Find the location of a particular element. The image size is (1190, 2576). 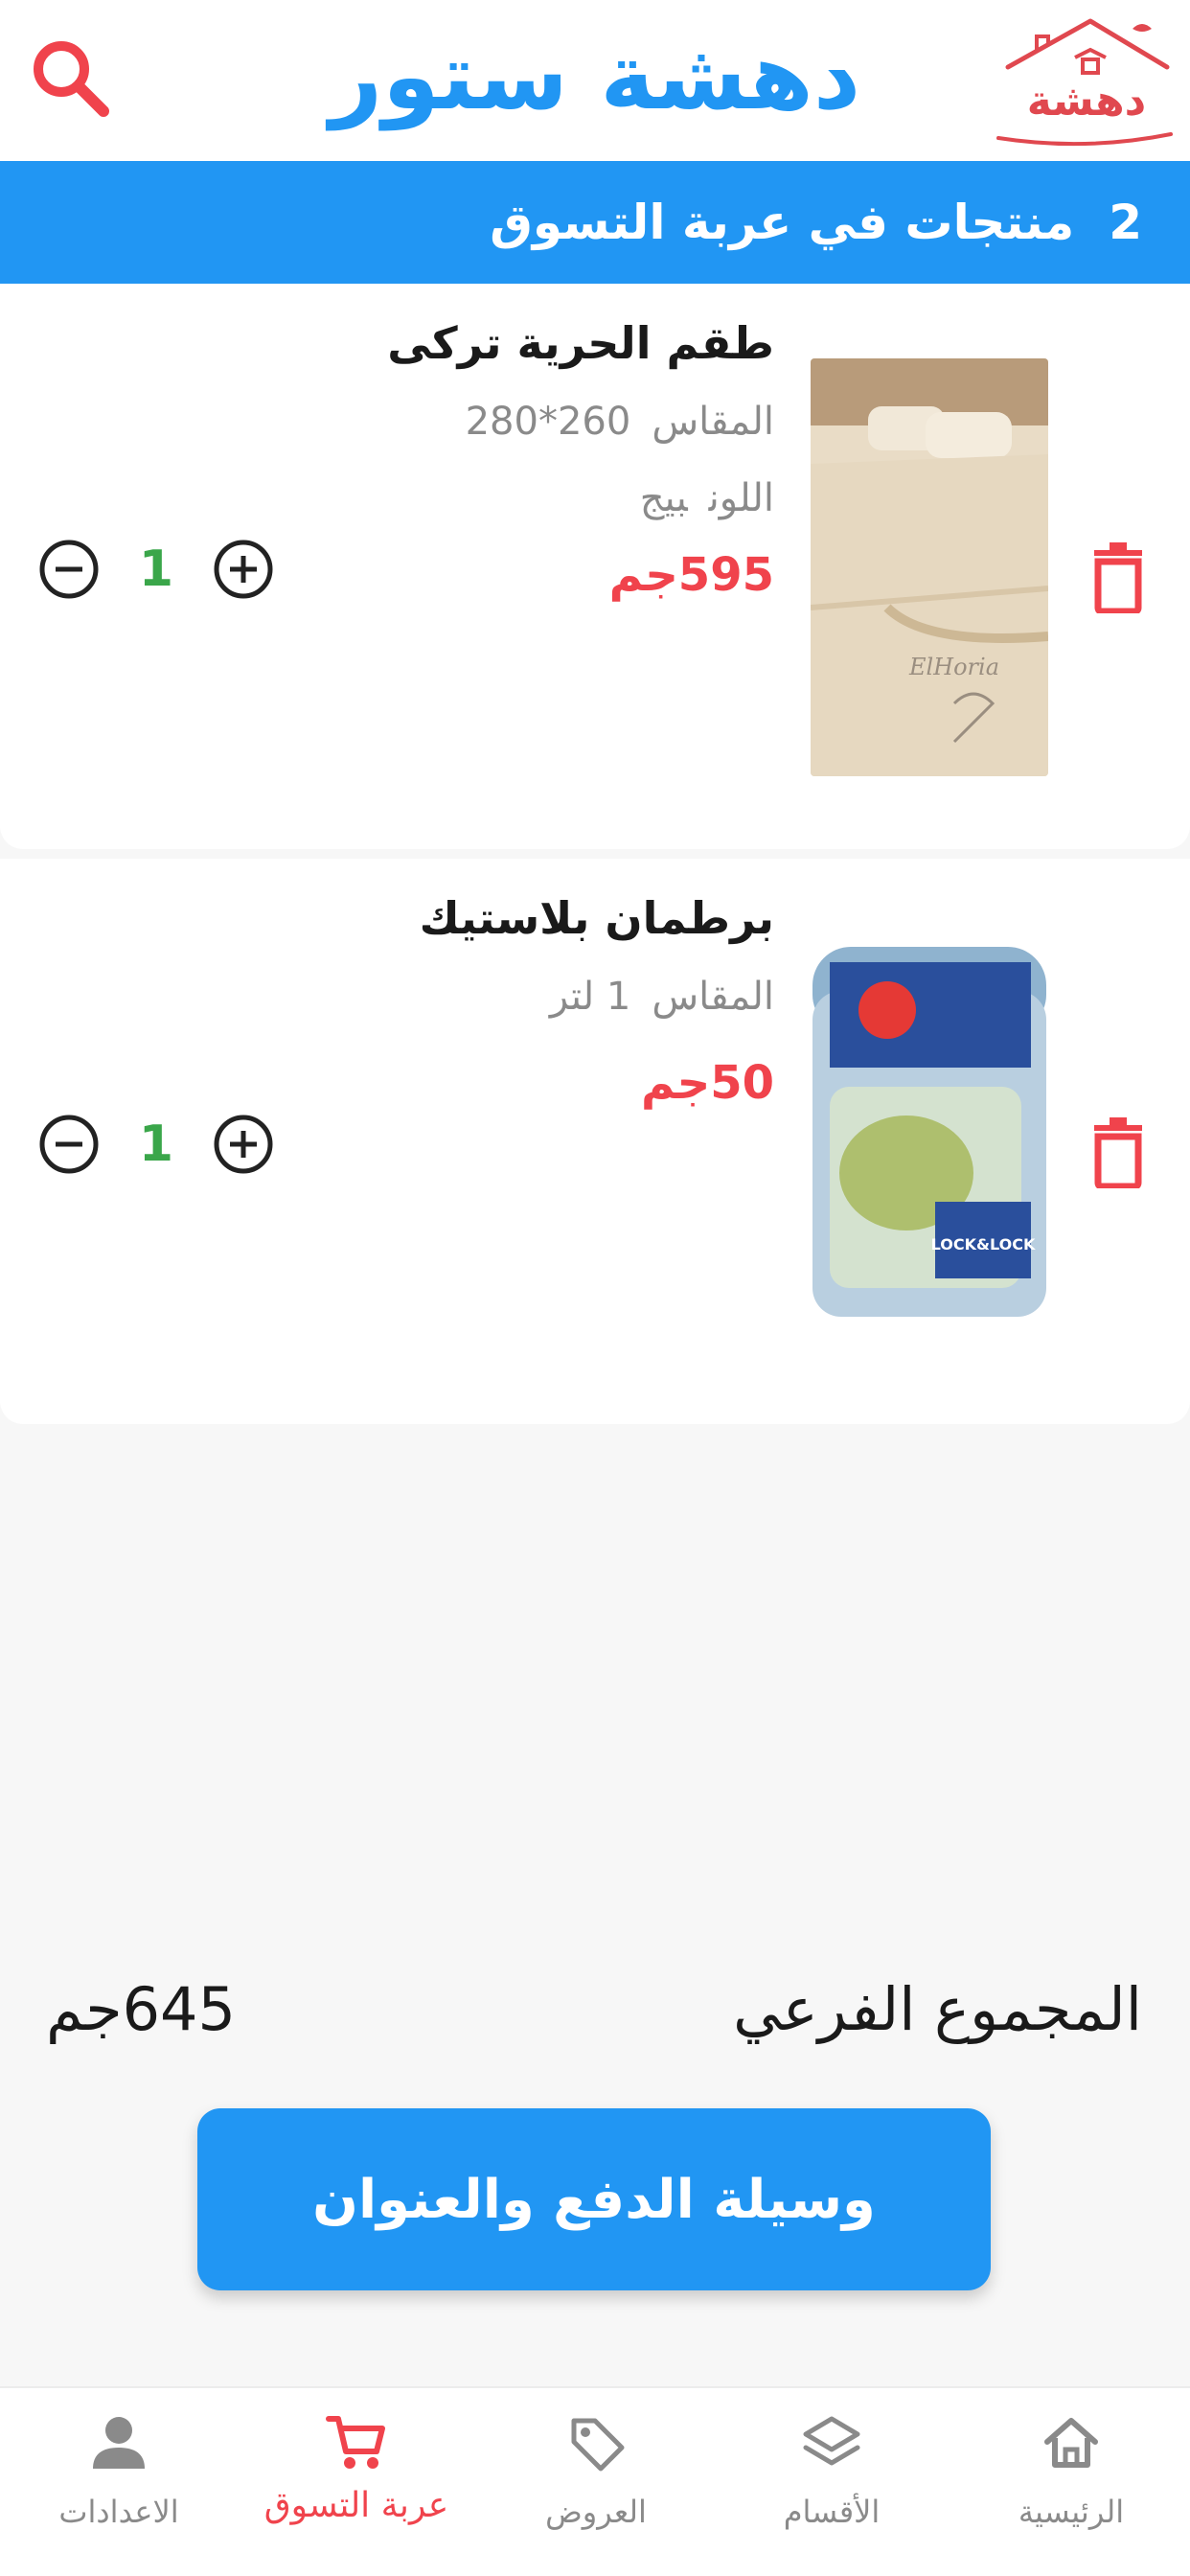

product-color: اللون بيج is located at coordinates (525, 498).